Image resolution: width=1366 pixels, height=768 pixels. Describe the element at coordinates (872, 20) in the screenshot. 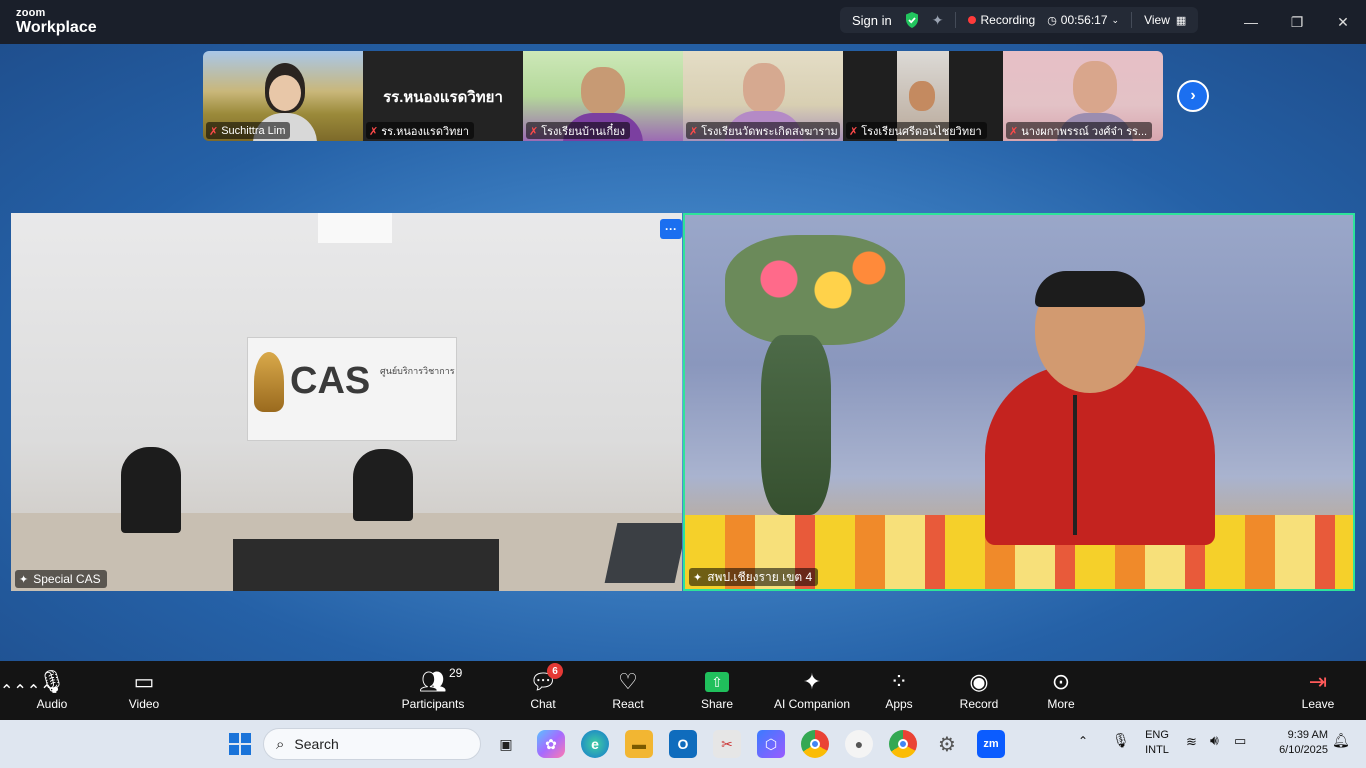

I see `sign-in-button: Sign in` at that location.